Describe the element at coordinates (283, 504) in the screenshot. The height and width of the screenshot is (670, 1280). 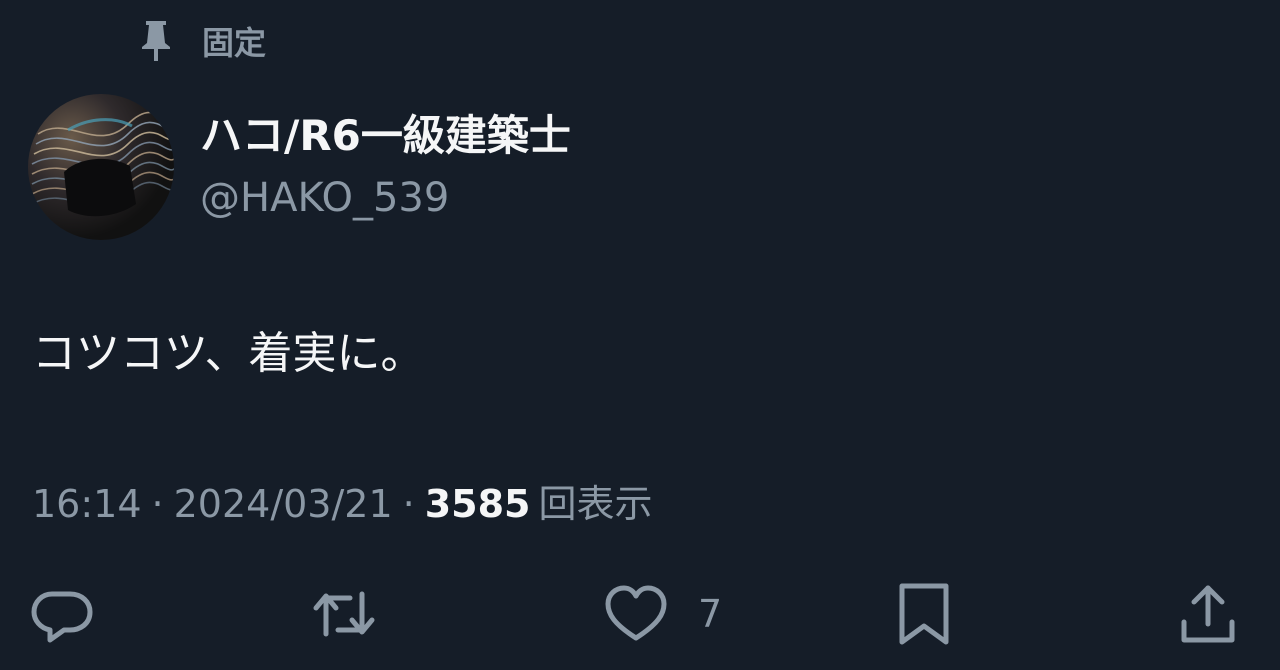
I see `tweet-date: 2024/03/21` at that location.